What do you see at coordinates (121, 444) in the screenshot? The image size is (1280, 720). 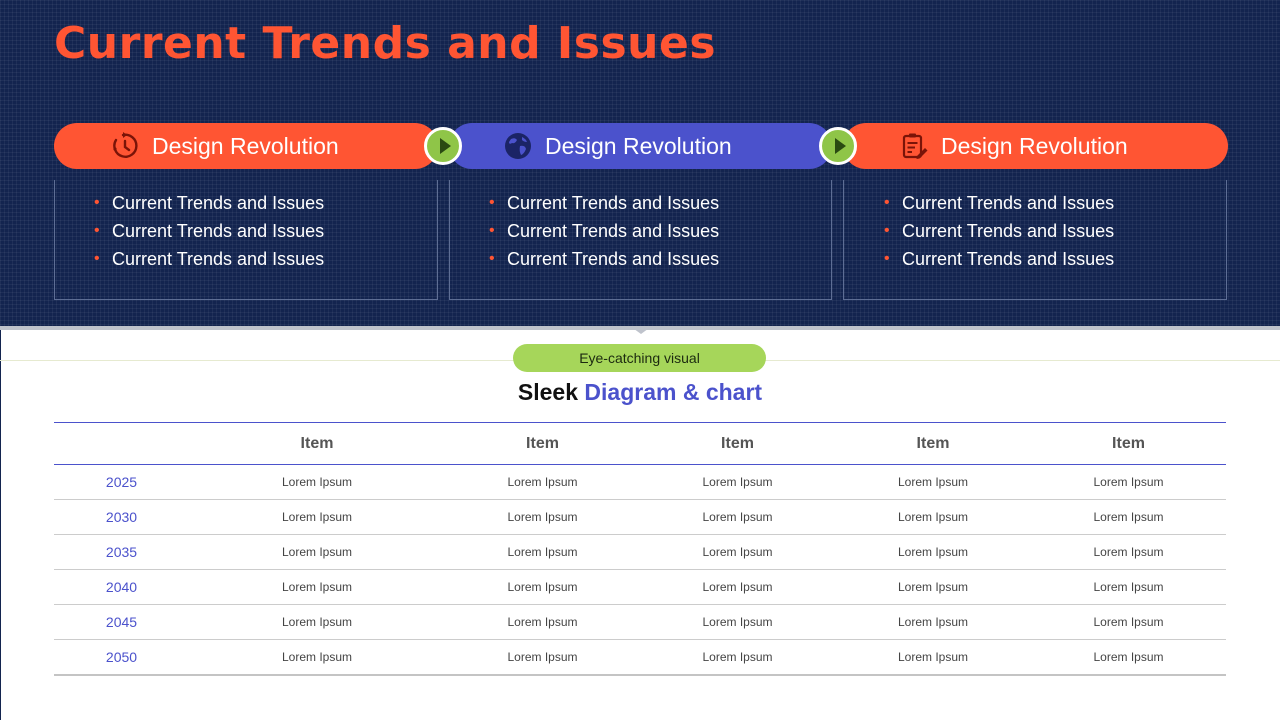 I see `column-header` at bounding box center [121, 444].